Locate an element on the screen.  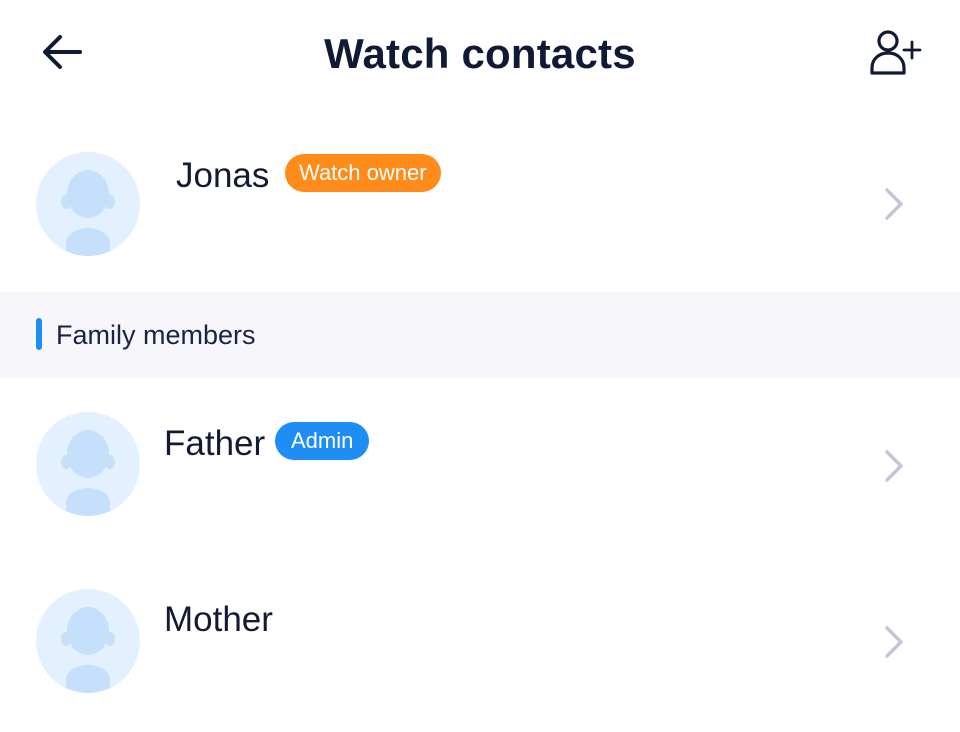
add-user-icon is located at coordinates (896, 52).